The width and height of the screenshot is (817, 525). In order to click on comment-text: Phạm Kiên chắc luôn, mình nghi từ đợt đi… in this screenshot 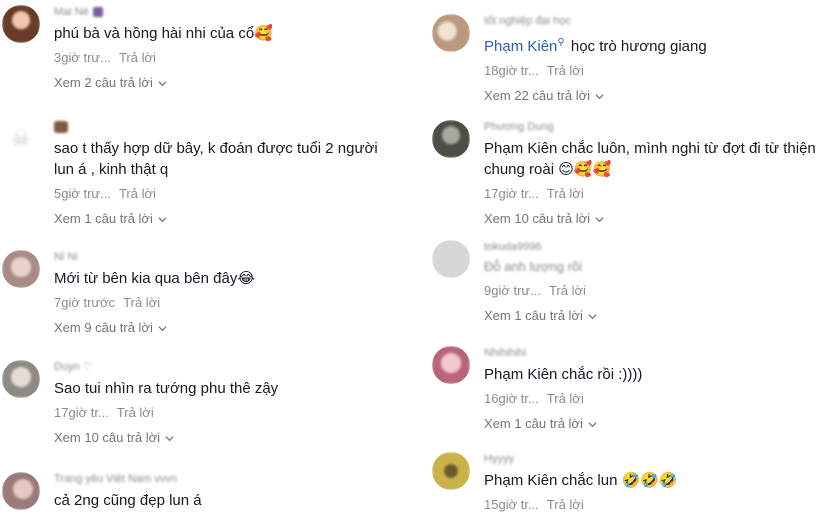, I will do `click(650, 159)`.